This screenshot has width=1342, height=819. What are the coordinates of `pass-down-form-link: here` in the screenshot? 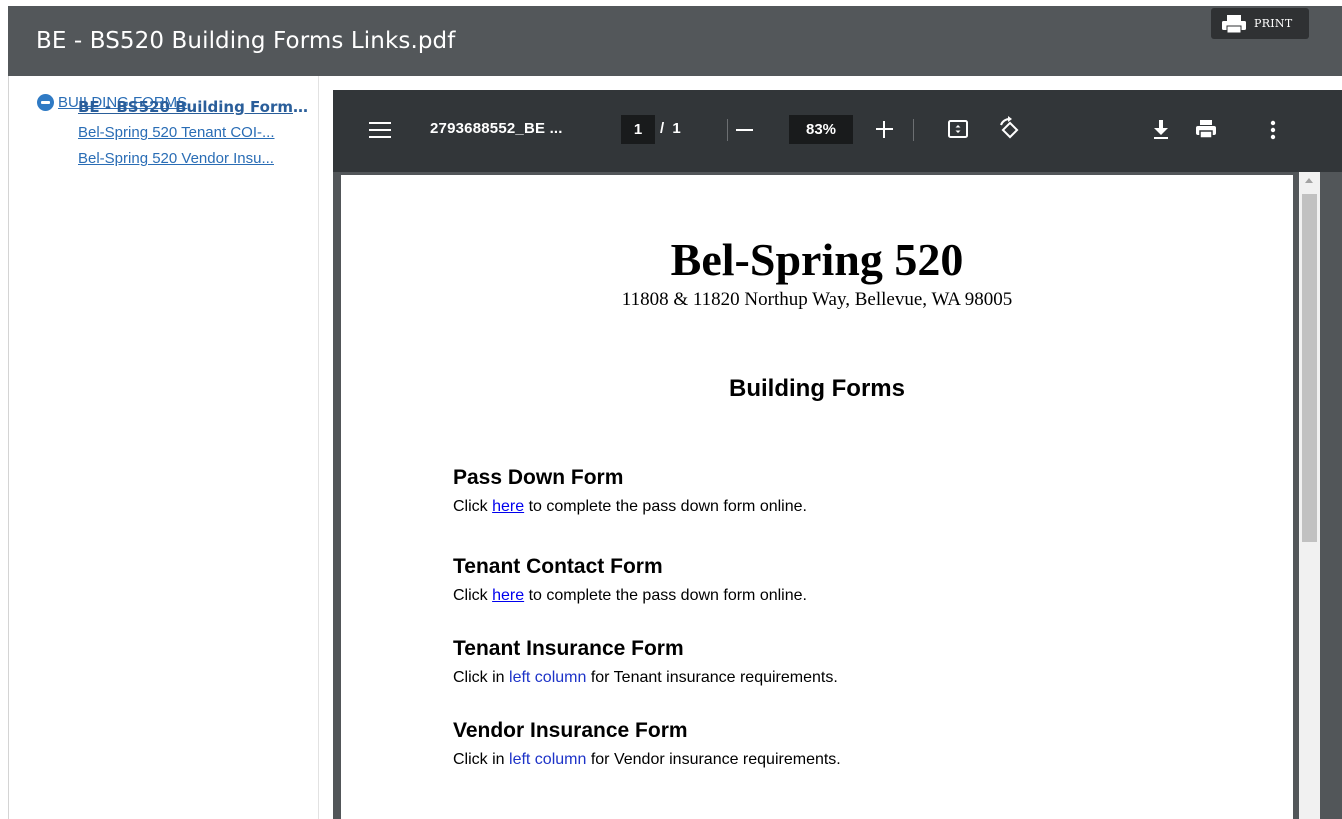 It's located at (508, 506).